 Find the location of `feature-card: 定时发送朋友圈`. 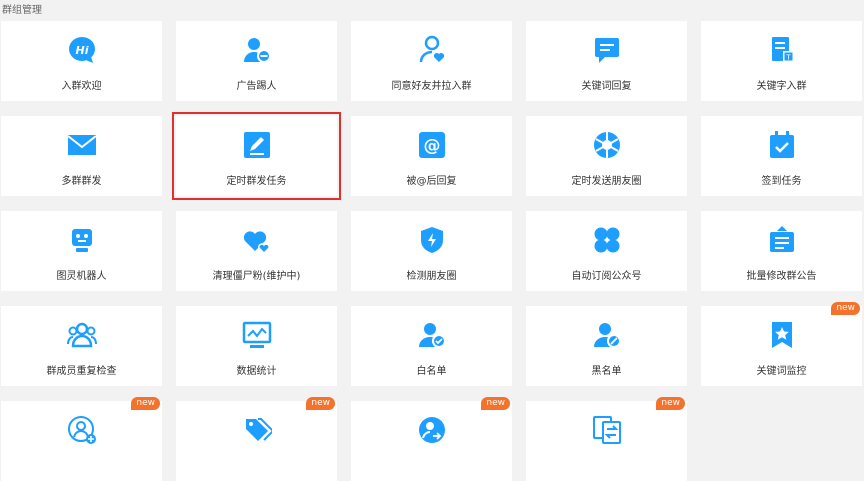

feature-card: 定时发送朋友圈 is located at coordinates (606, 156).